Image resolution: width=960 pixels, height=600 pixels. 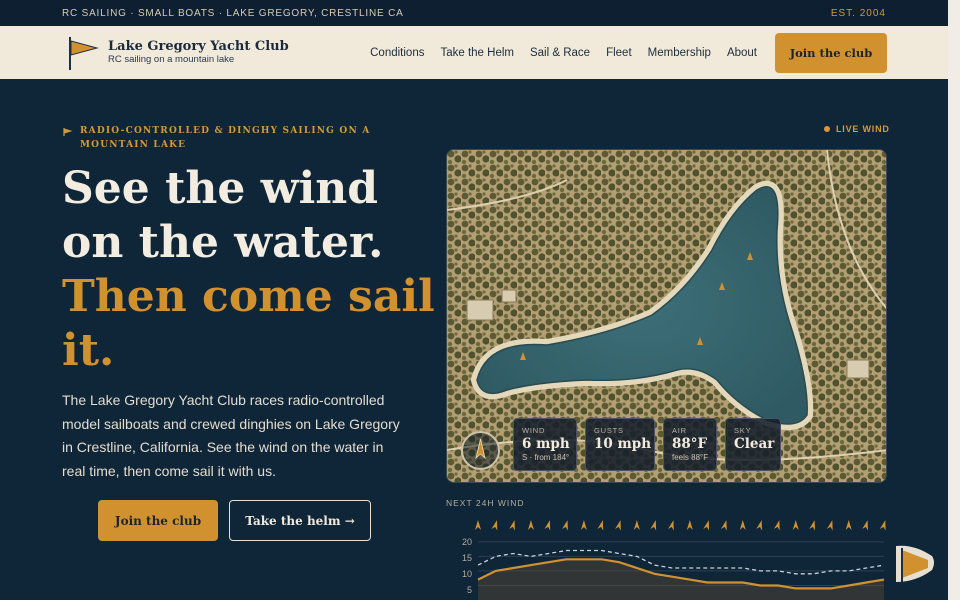 What do you see at coordinates (690, 457) in the screenshot?
I see `air-feels-like: feels 88°F` at bounding box center [690, 457].